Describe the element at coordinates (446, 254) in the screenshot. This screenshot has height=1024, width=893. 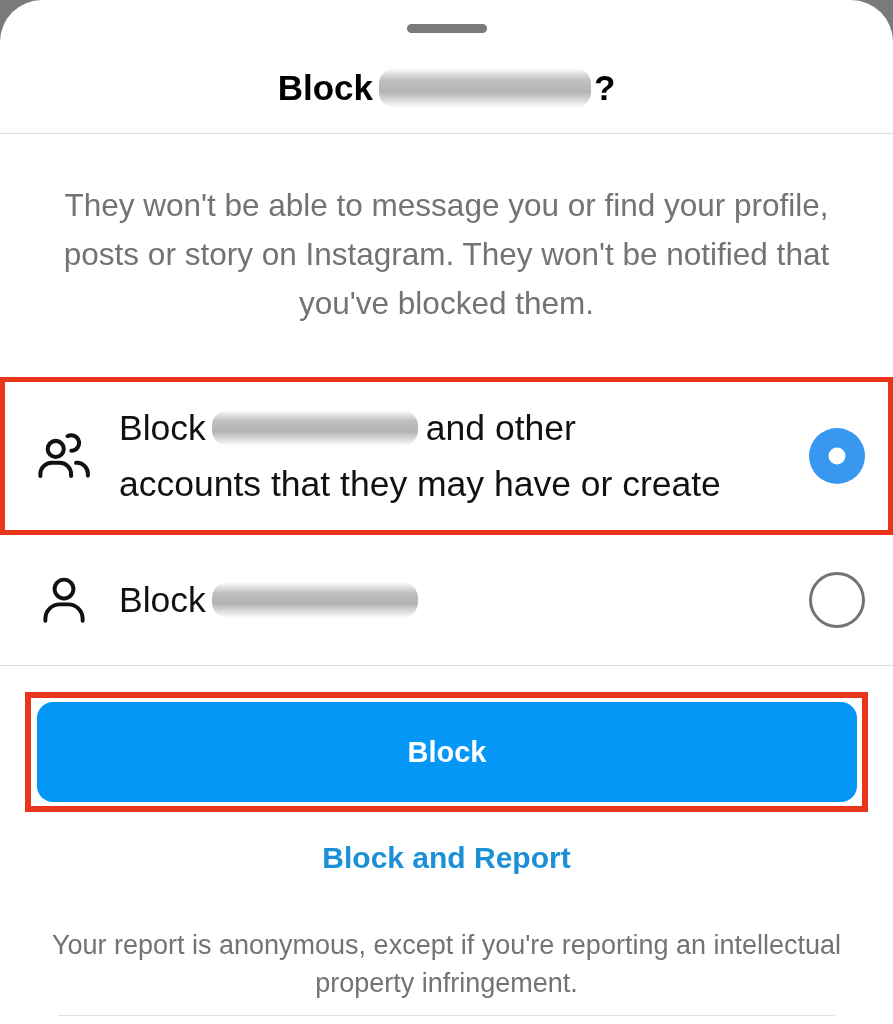
I see `description-text: They won't be able to message you or find your profile, posts or story on Instagram. They won't be notified that you've blocked them.` at that location.